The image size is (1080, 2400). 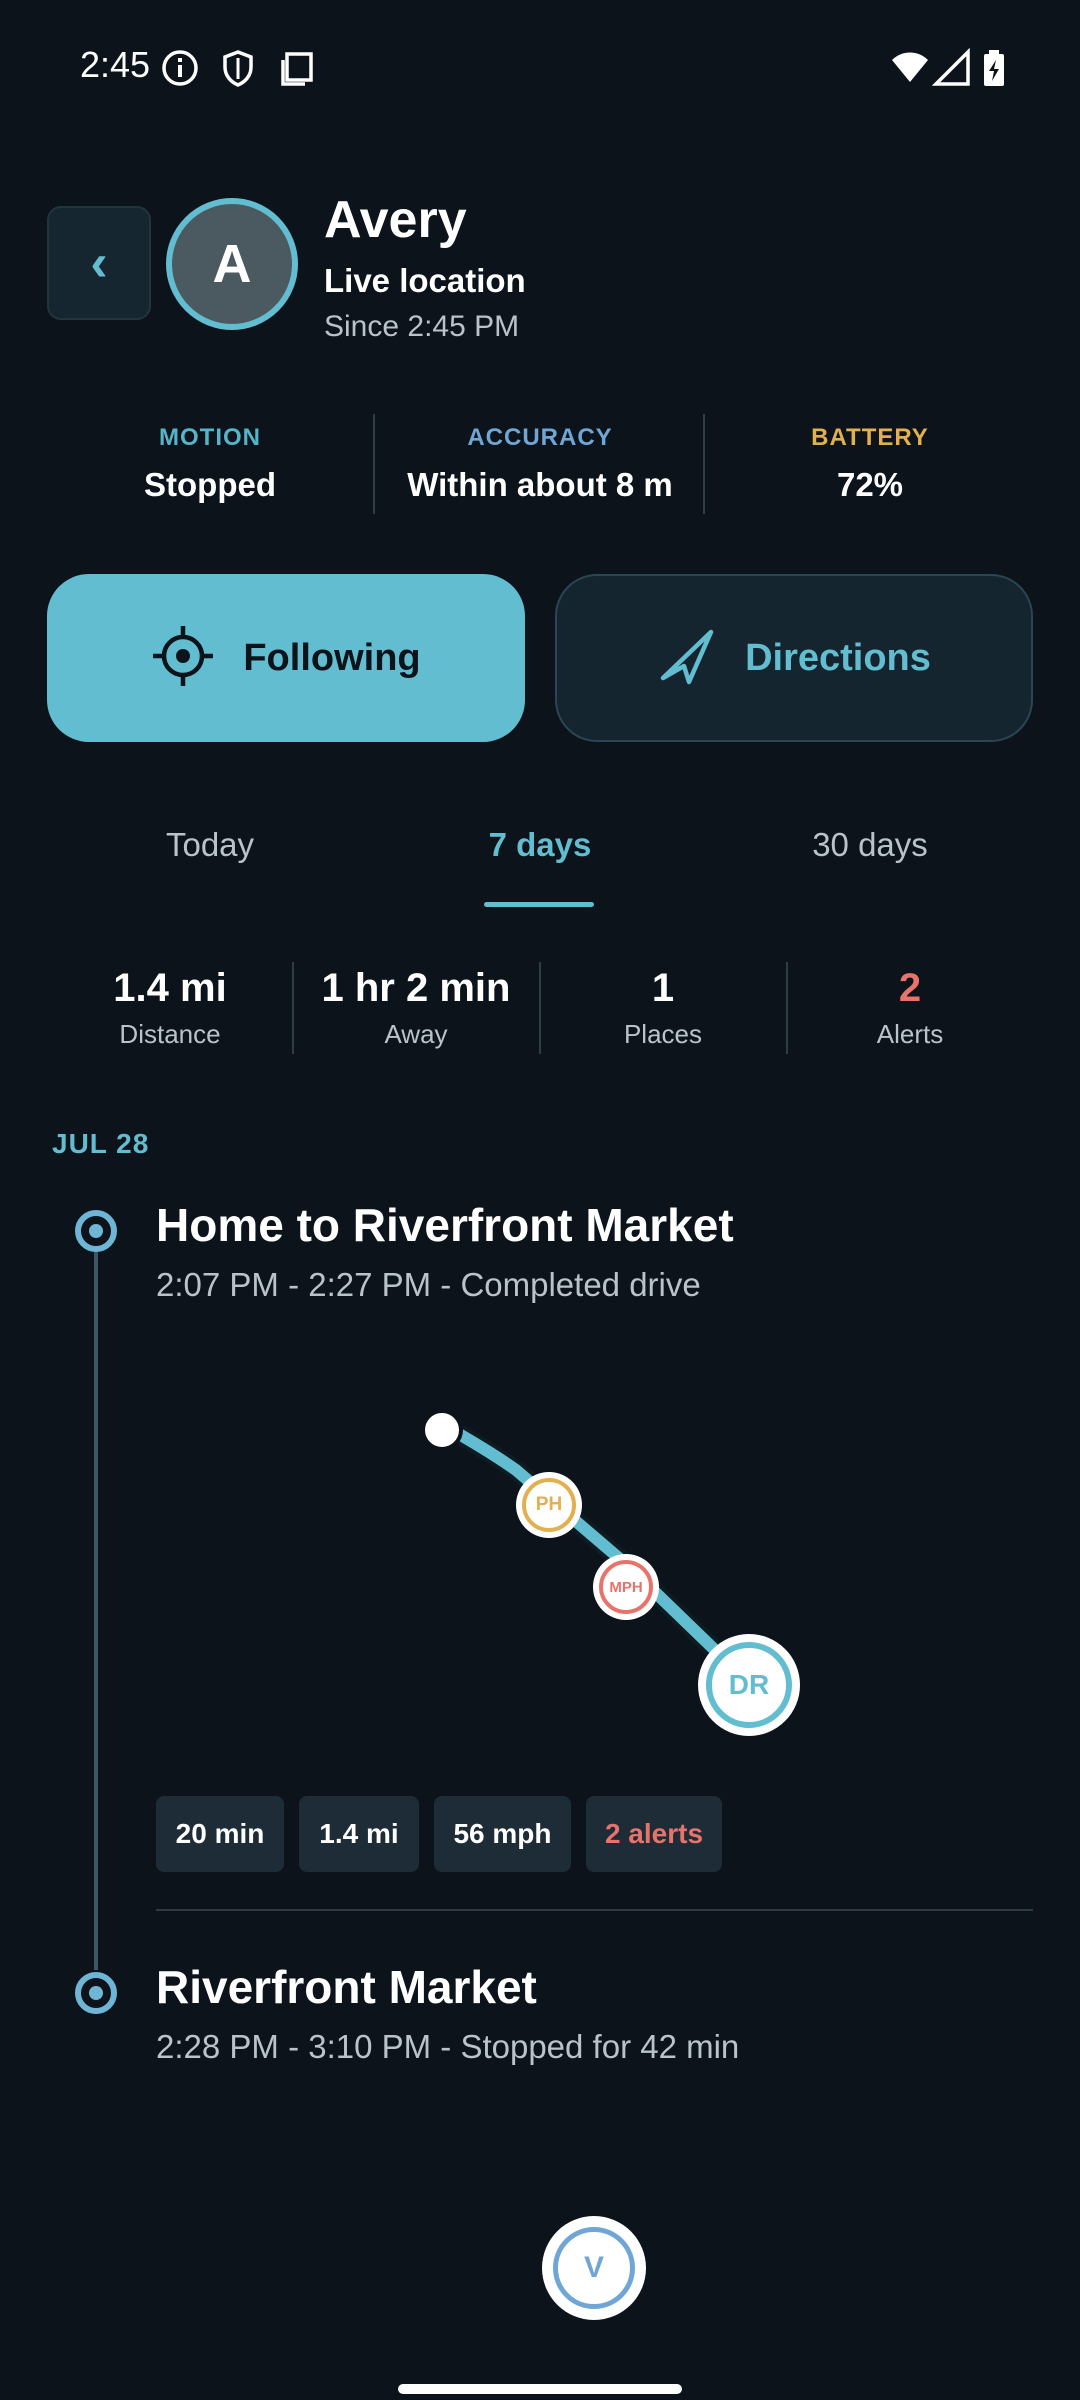 I want to click on avatar-initial: A, so click(x=232, y=264).